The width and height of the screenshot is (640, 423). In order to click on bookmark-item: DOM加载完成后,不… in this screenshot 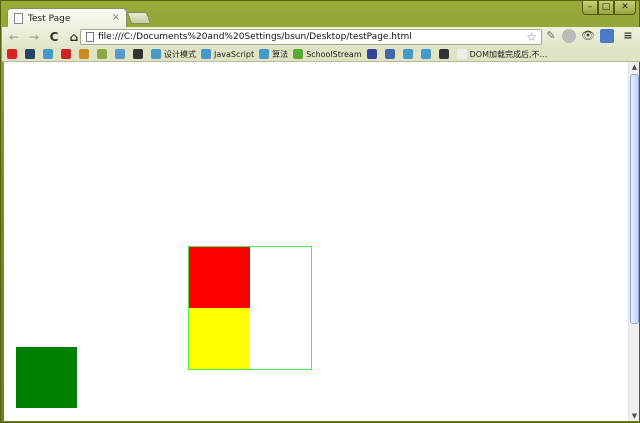, I will do `click(502, 54)`.